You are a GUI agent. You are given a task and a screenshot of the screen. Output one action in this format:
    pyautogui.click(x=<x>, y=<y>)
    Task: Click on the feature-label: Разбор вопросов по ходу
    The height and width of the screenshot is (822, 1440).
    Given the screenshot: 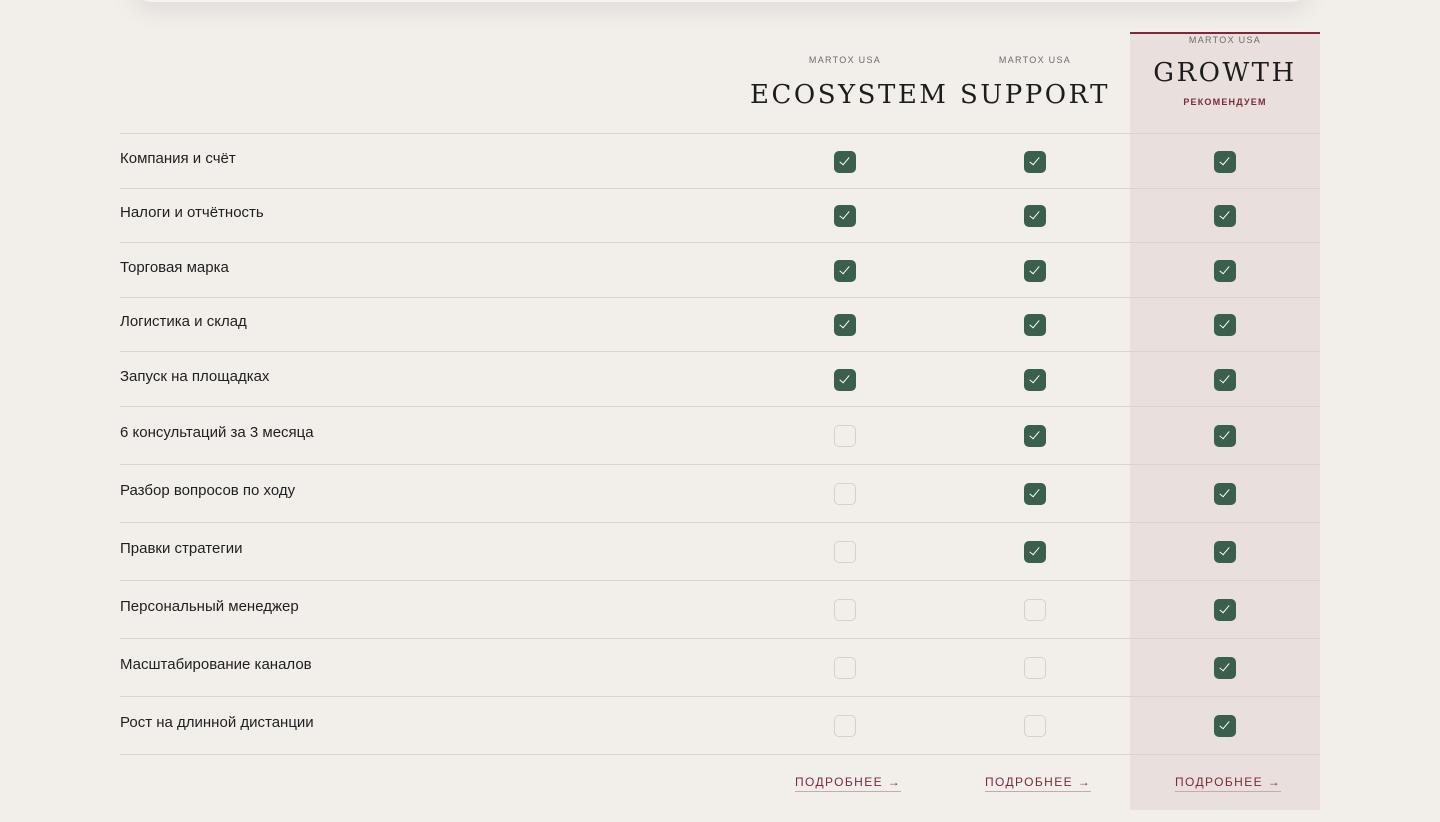 What is the action you would take?
    pyautogui.click(x=208, y=490)
    